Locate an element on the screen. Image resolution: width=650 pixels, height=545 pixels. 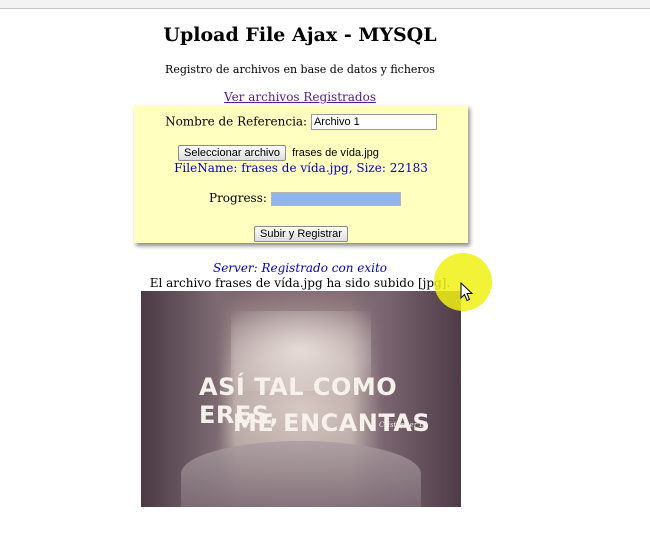
progress-bar-fill is located at coordinates (335, 198).